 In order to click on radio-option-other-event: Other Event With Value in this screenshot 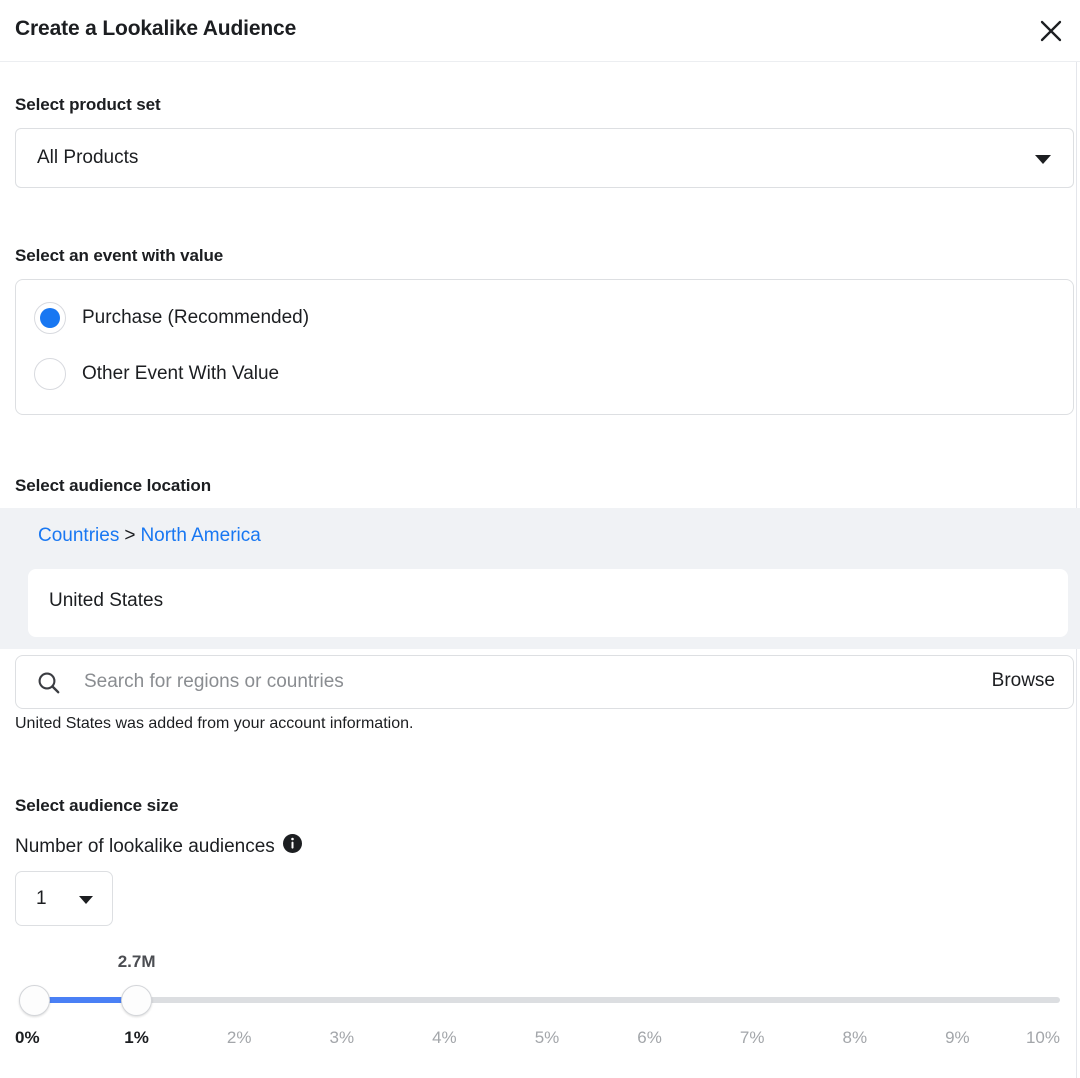, I will do `click(156, 374)`.